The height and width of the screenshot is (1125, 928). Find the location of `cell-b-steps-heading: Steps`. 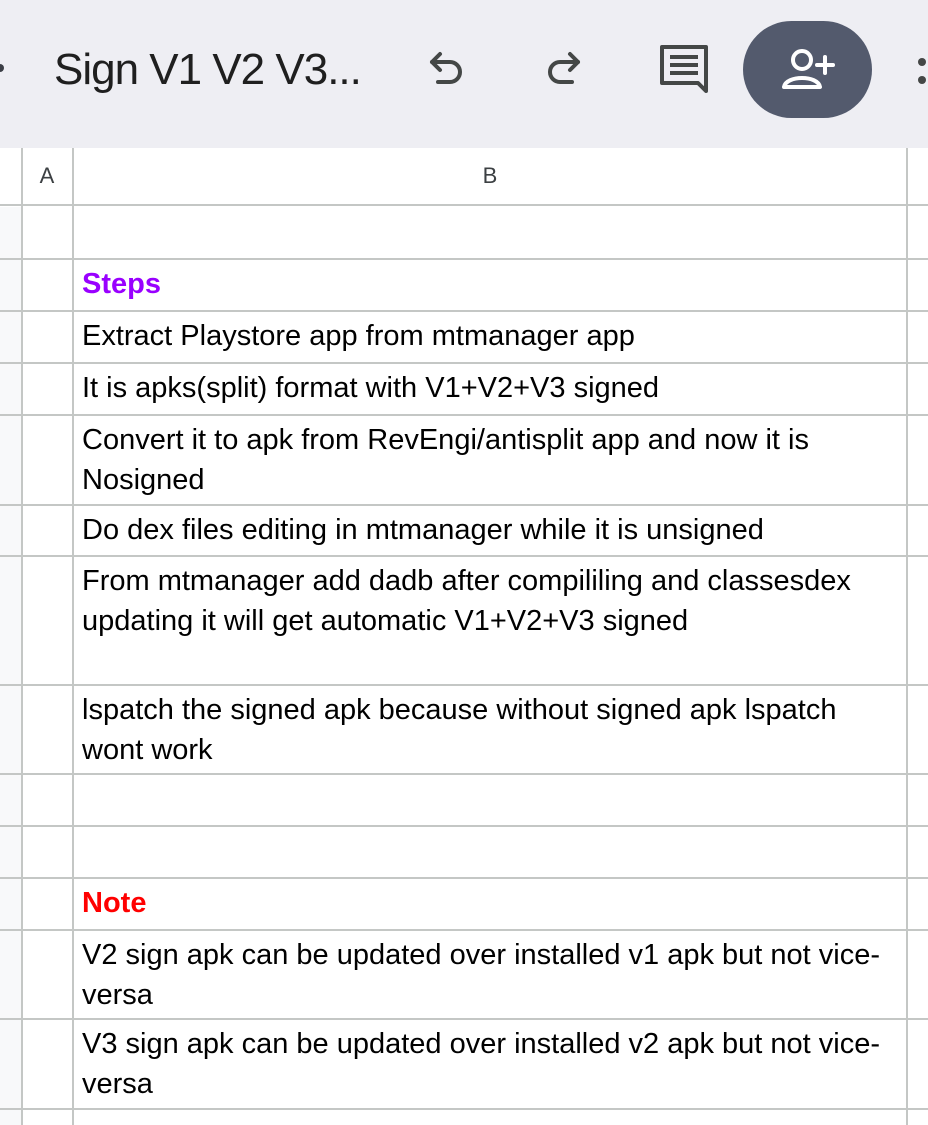

cell-b-steps-heading: Steps is located at coordinates (492, 282).